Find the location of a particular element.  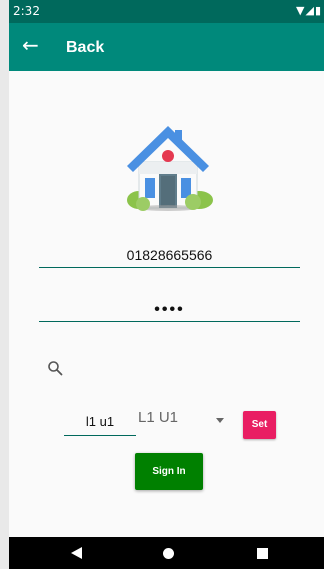

set-button: Set is located at coordinates (259, 425).